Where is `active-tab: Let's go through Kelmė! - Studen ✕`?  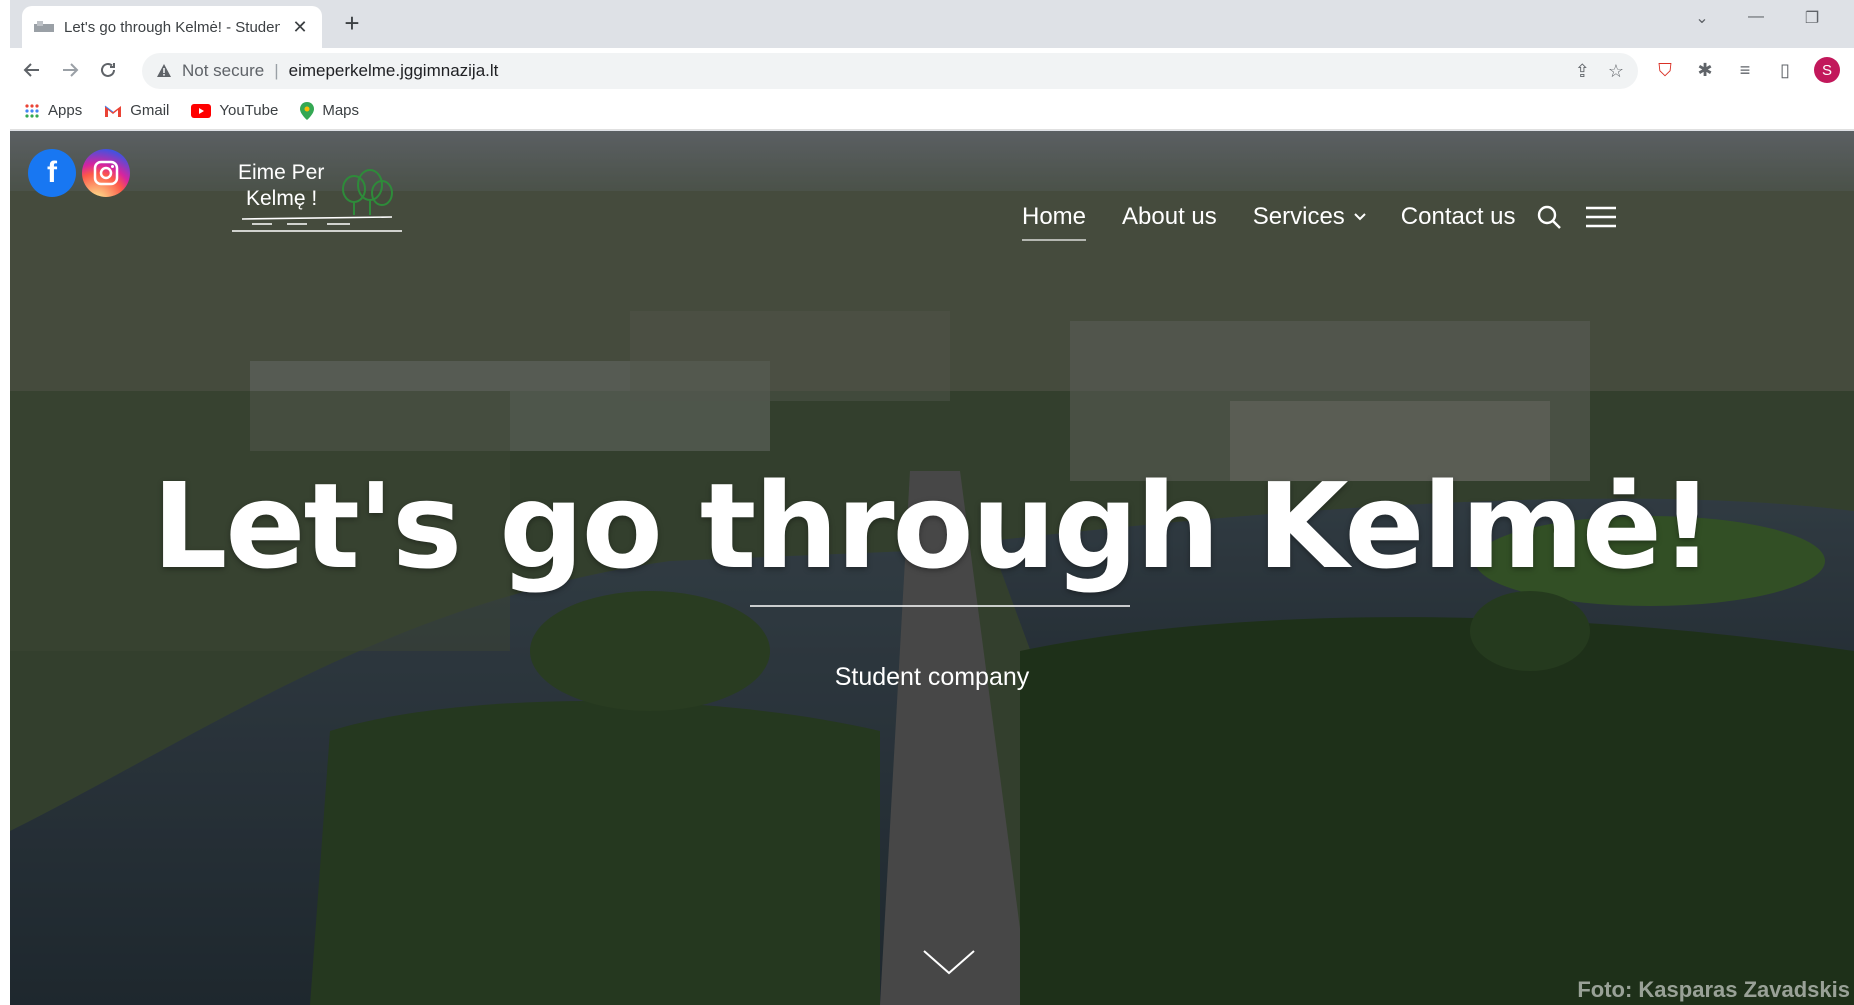
active-tab: Let's go through Kelmė! - Studen ✕ is located at coordinates (172, 27).